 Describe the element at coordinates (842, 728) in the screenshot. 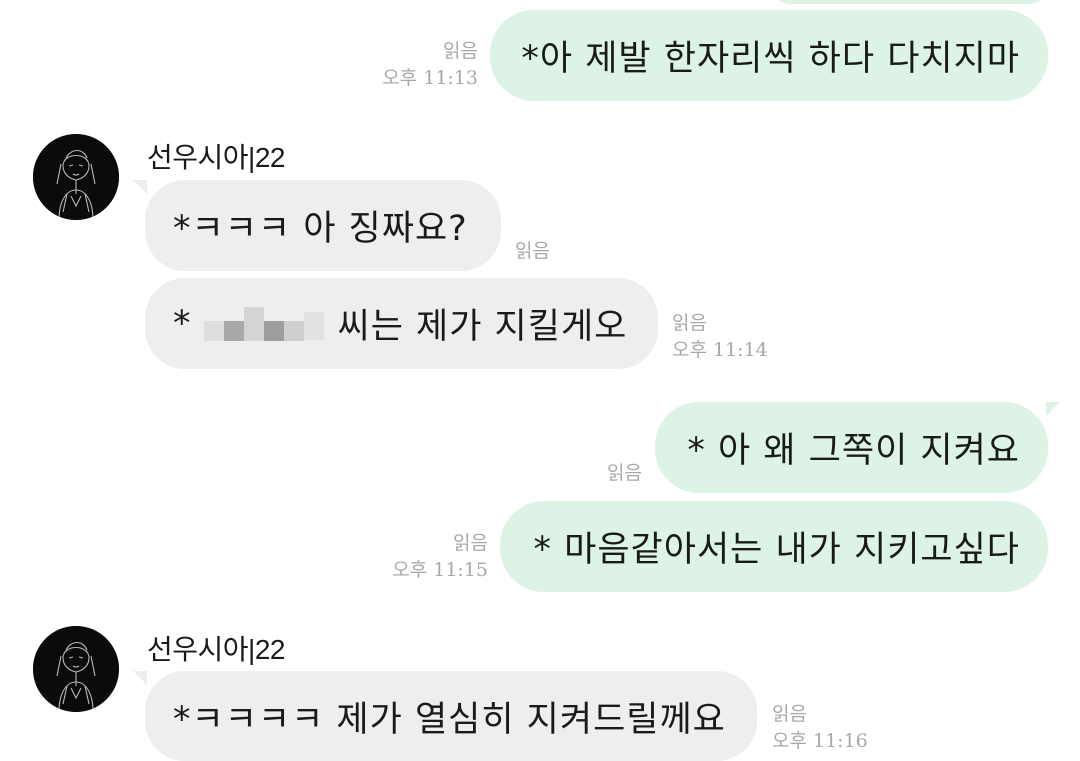

I see `message-meta: 읽음 오후 11:16` at that location.